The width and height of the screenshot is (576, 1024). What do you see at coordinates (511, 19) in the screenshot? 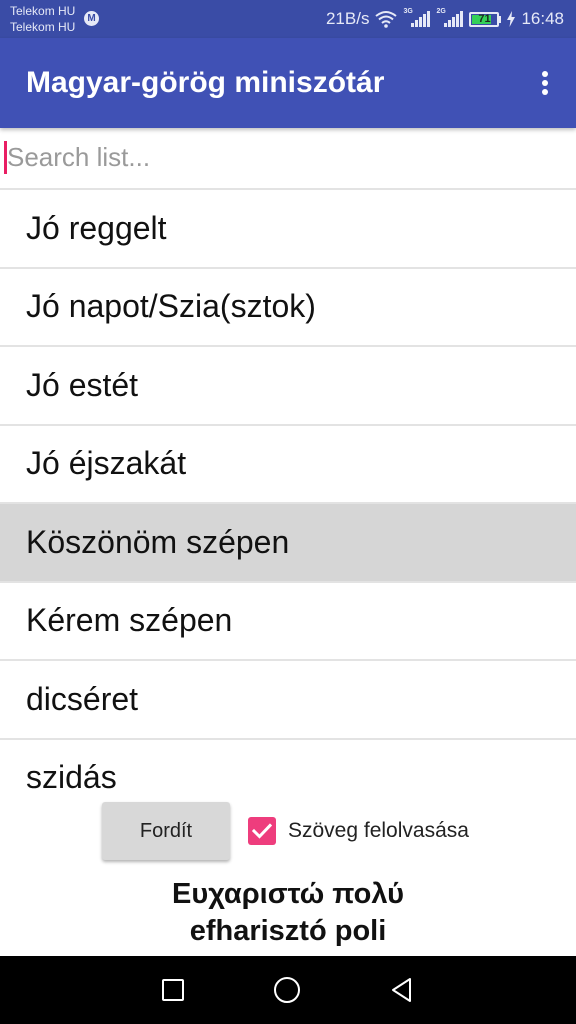
I see `charging-icon` at bounding box center [511, 19].